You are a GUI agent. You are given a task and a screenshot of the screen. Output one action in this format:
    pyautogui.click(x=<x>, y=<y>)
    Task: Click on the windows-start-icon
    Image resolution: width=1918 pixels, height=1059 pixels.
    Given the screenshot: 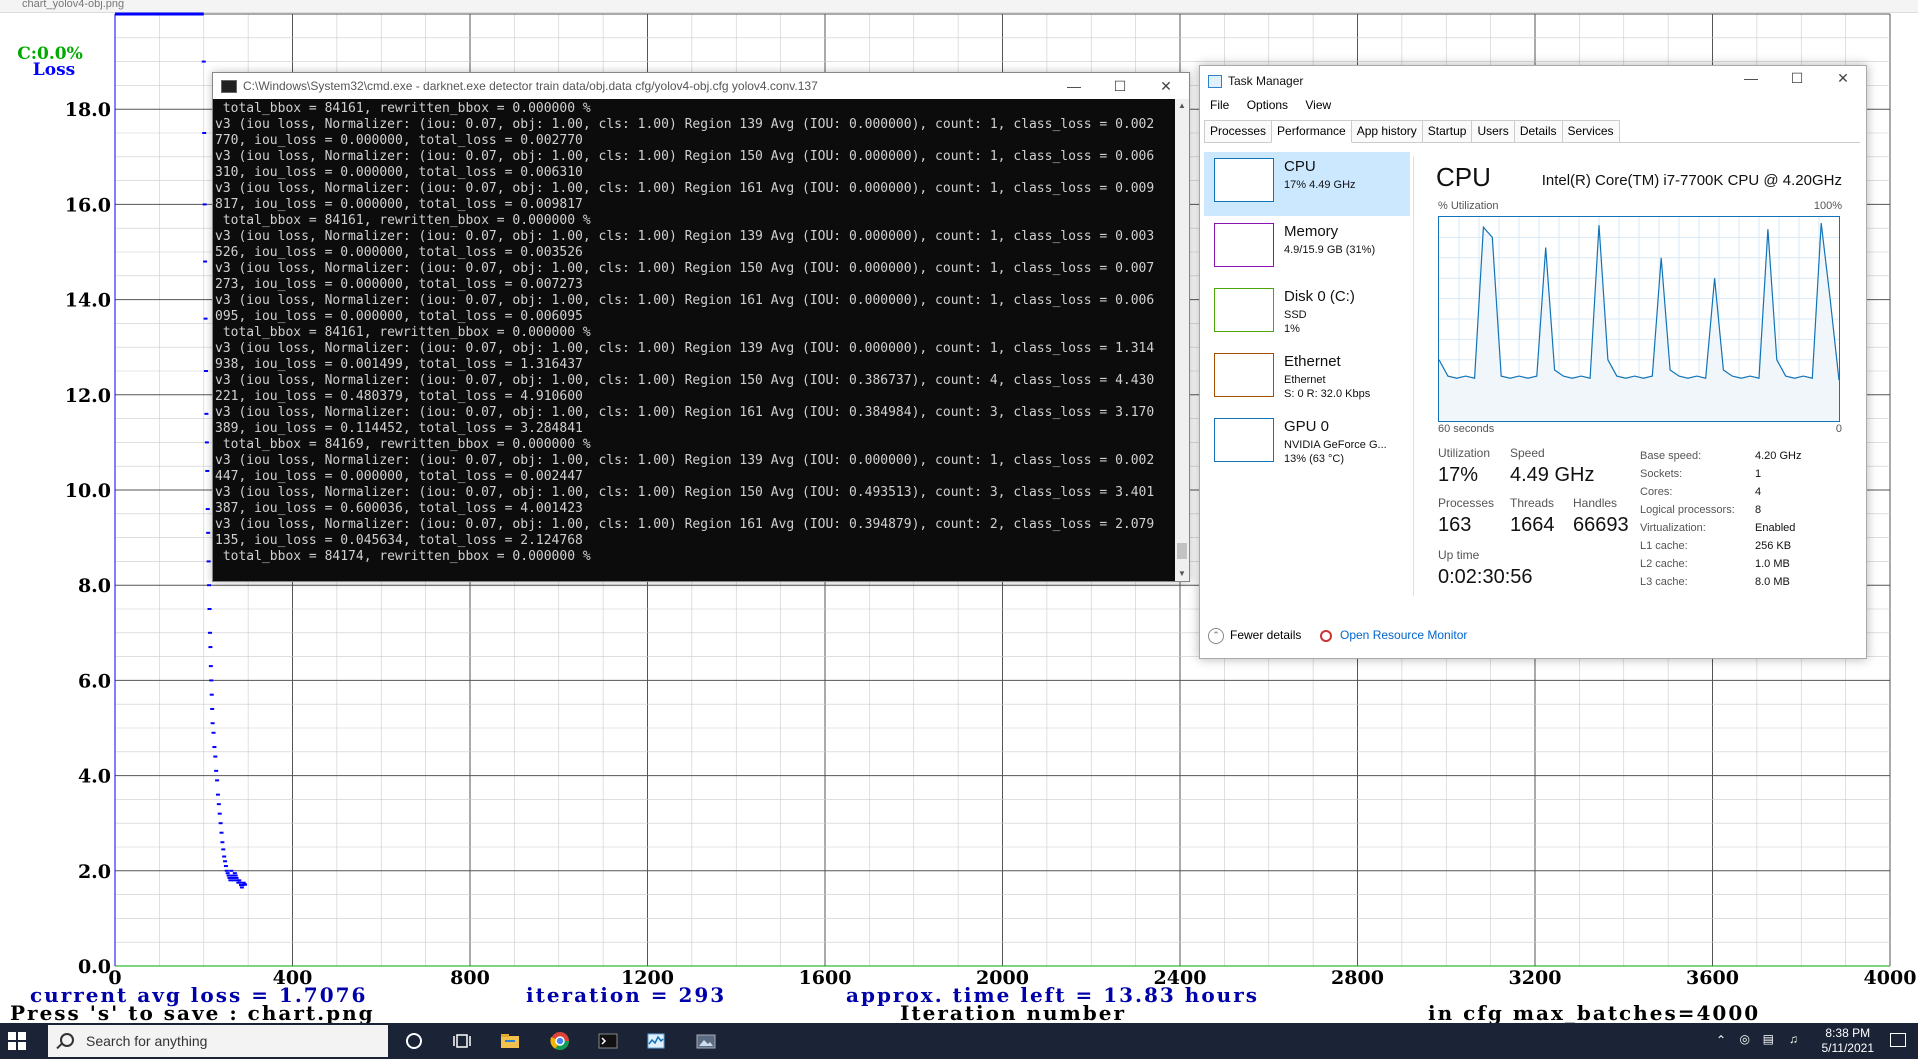 What is the action you would take?
    pyautogui.click(x=17, y=1041)
    